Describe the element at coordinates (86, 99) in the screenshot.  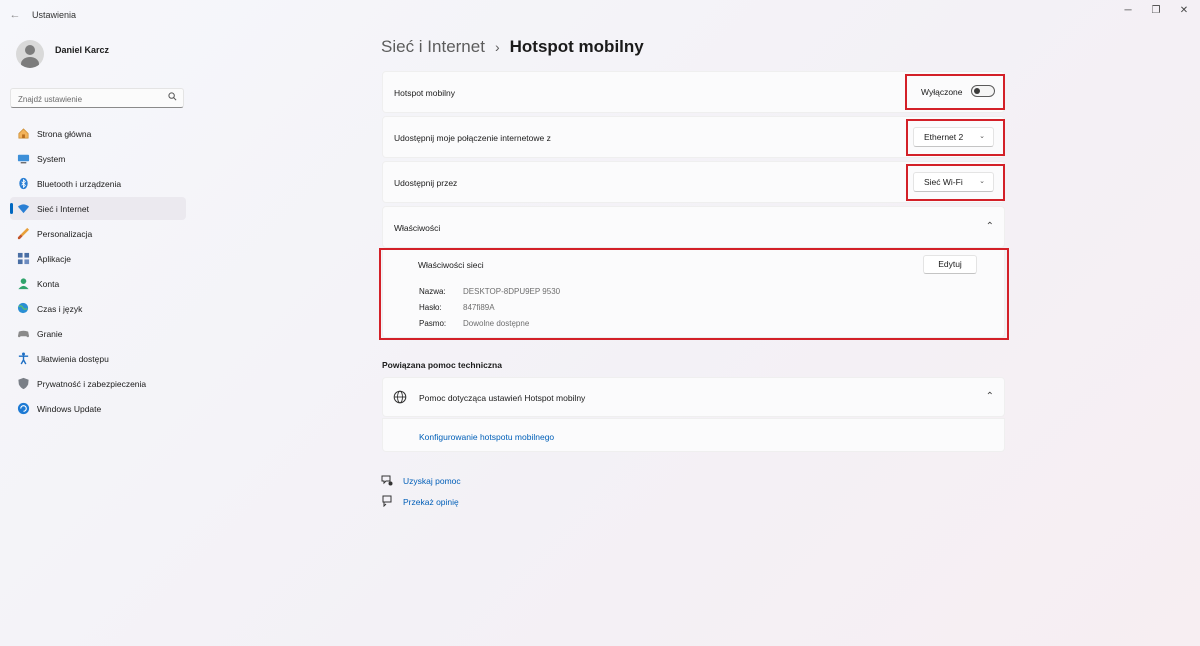
I see `search-input` at that location.